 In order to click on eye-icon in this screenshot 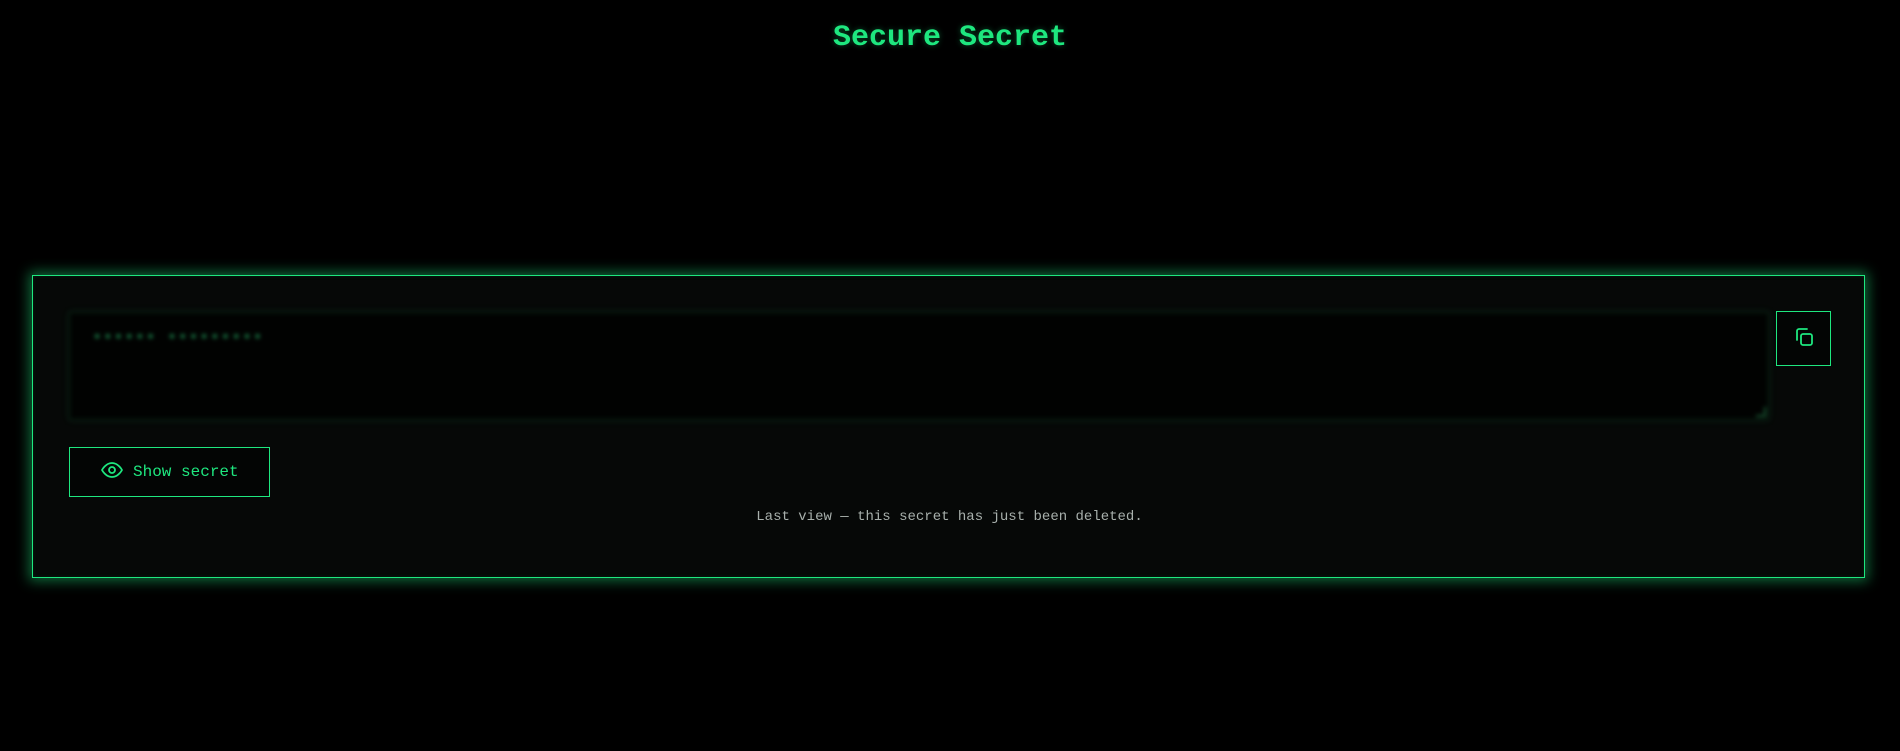, I will do `click(116, 472)`.